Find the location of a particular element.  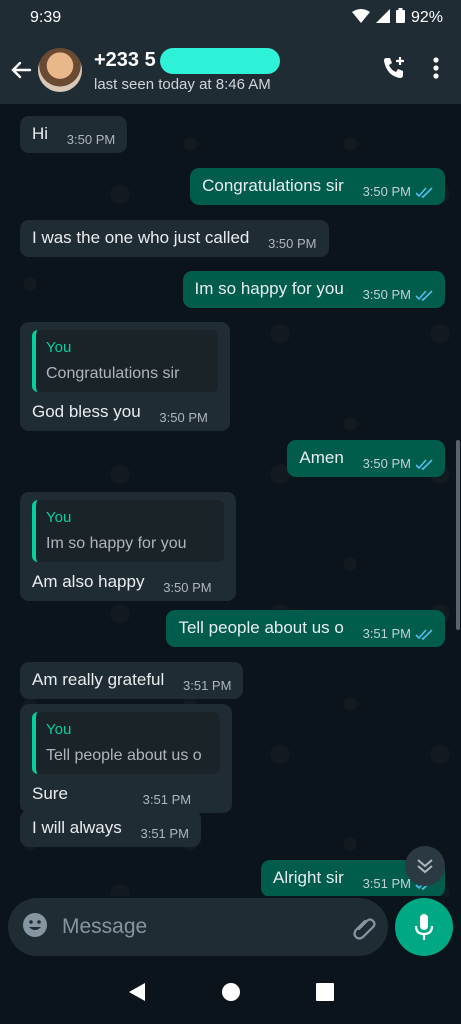

message-input is located at coordinates (197, 927).